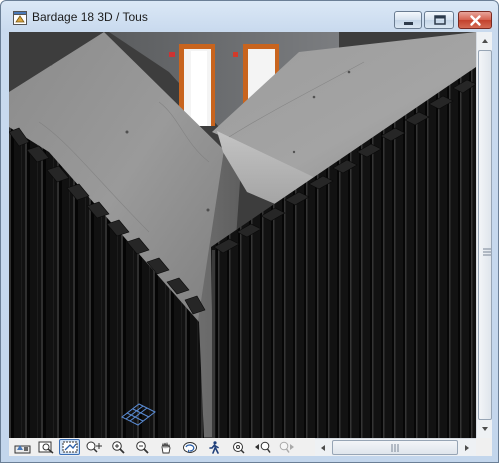  I want to click on marquee-zoom-icon, so click(70, 447).